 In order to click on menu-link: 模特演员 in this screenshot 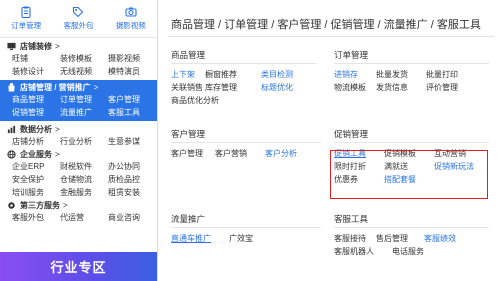, I will do `click(132, 71)`.